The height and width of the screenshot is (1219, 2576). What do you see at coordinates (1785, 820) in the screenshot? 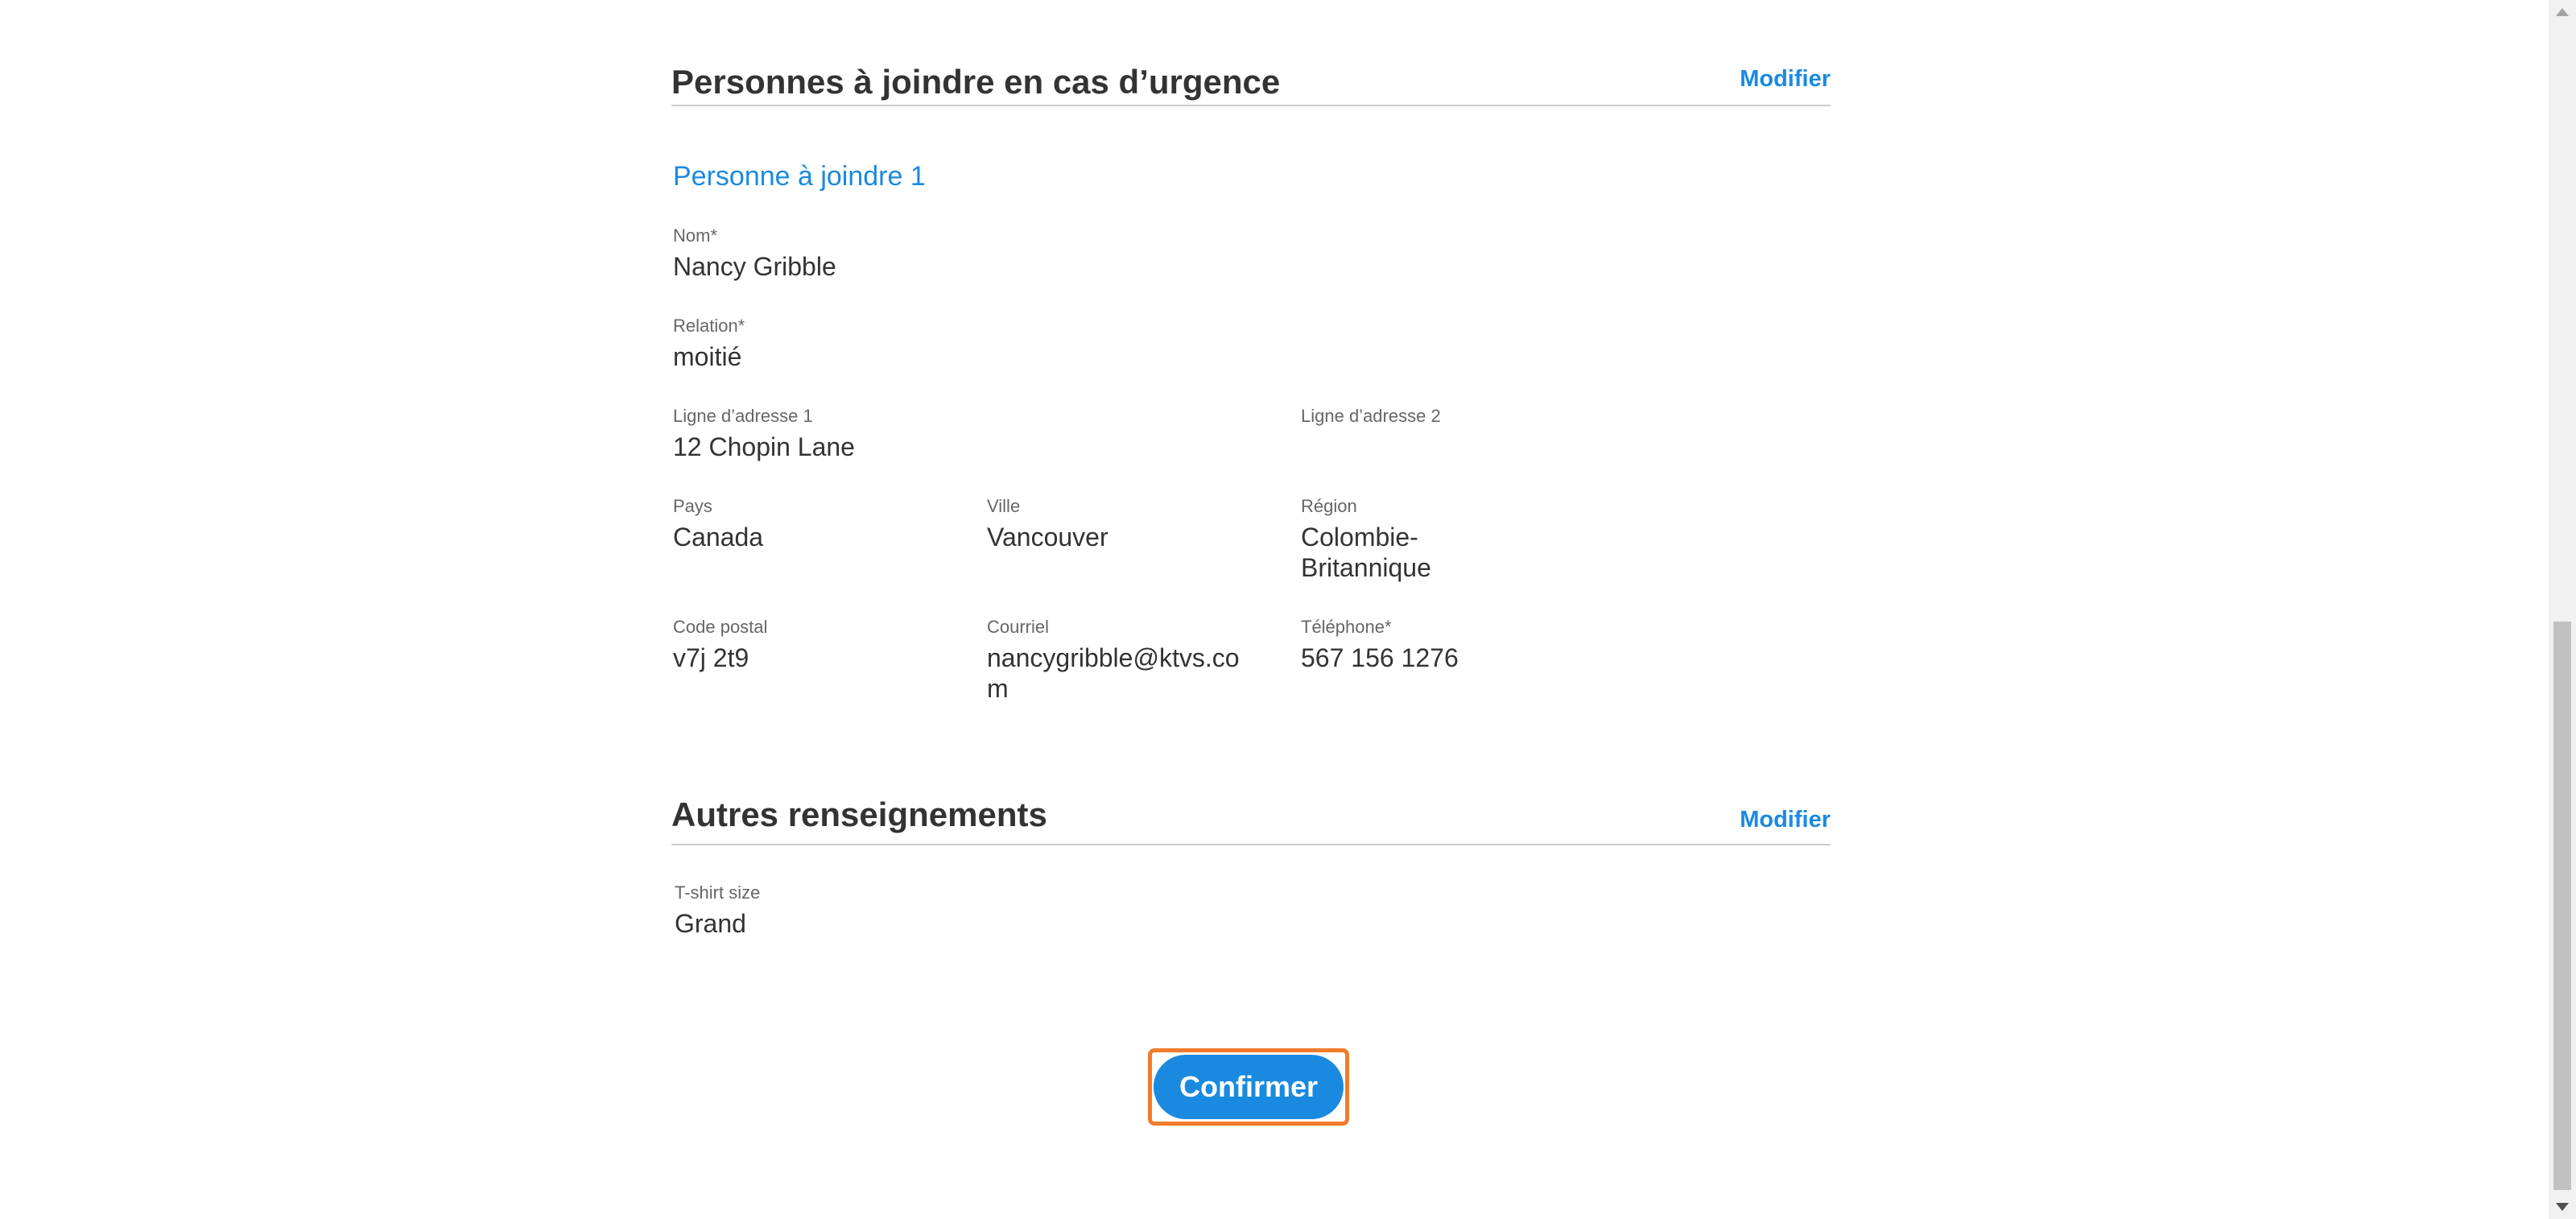
I see `other-modify-link: Modifier` at bounding box center [1785, 820].